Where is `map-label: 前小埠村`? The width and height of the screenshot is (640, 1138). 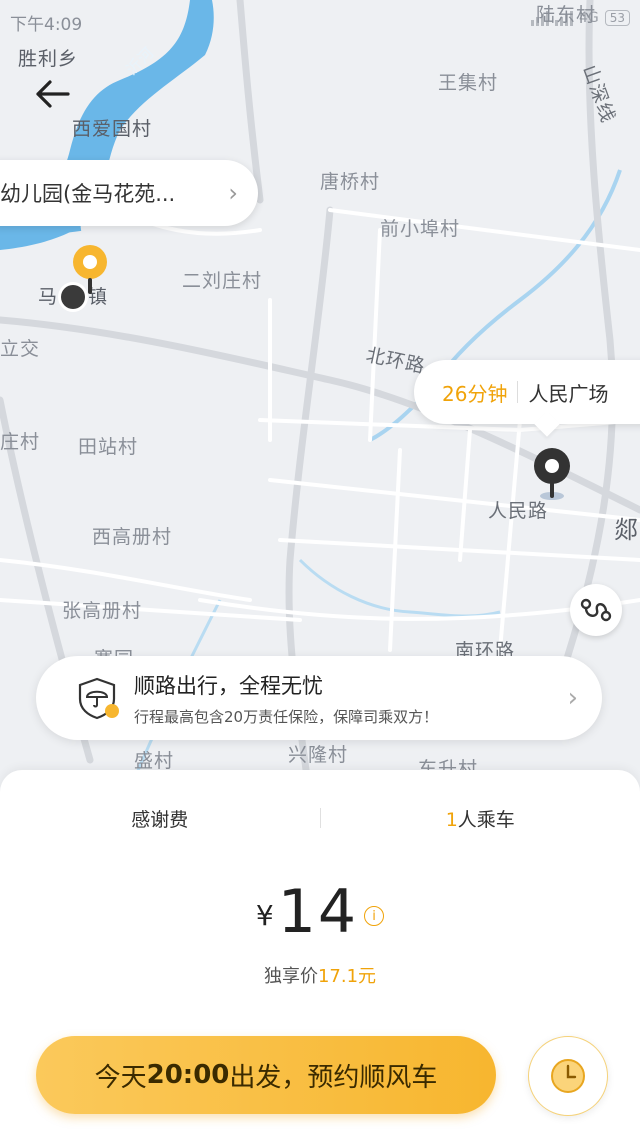 map-label: 前小埠村 is located at coordinates (420, 229).